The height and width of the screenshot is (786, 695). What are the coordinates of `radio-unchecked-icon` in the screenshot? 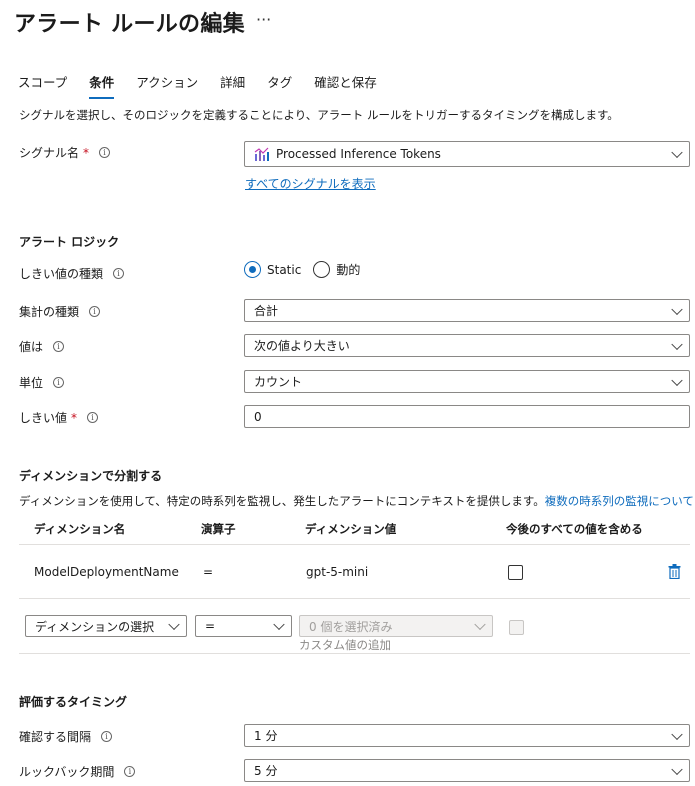 It's located at (322, 269).